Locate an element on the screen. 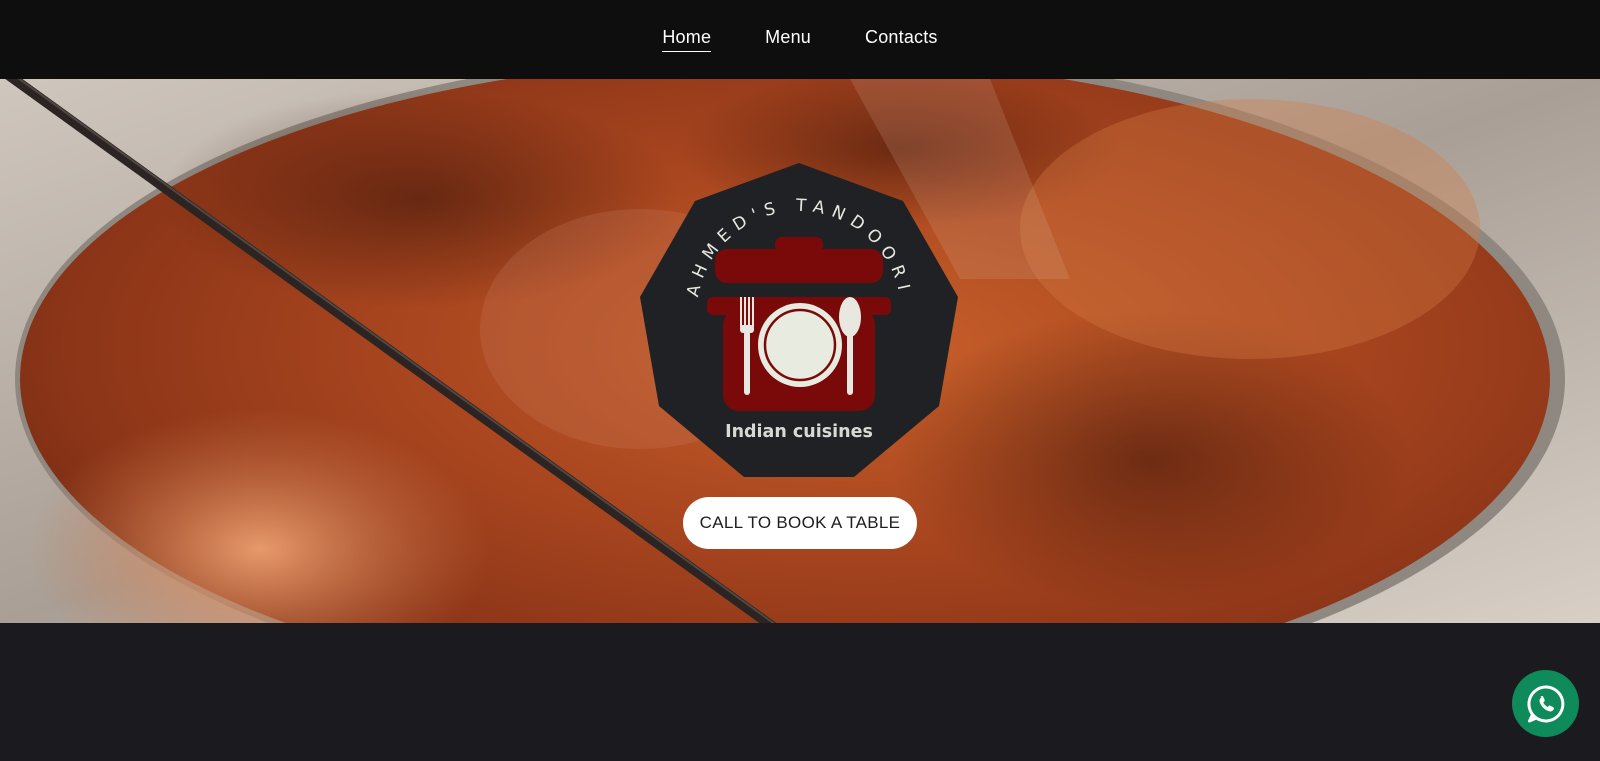  logo-tagline: Indian cuisines is located at coordinates (799, 432).